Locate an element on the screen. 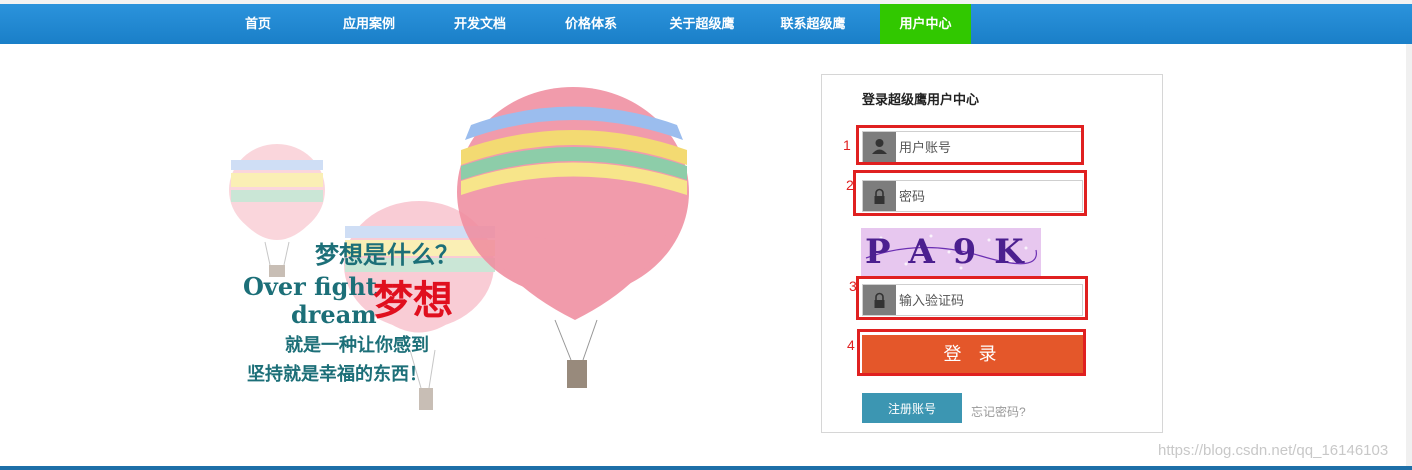  annotation-number-4: 4 is located at coordinates (851, 345).